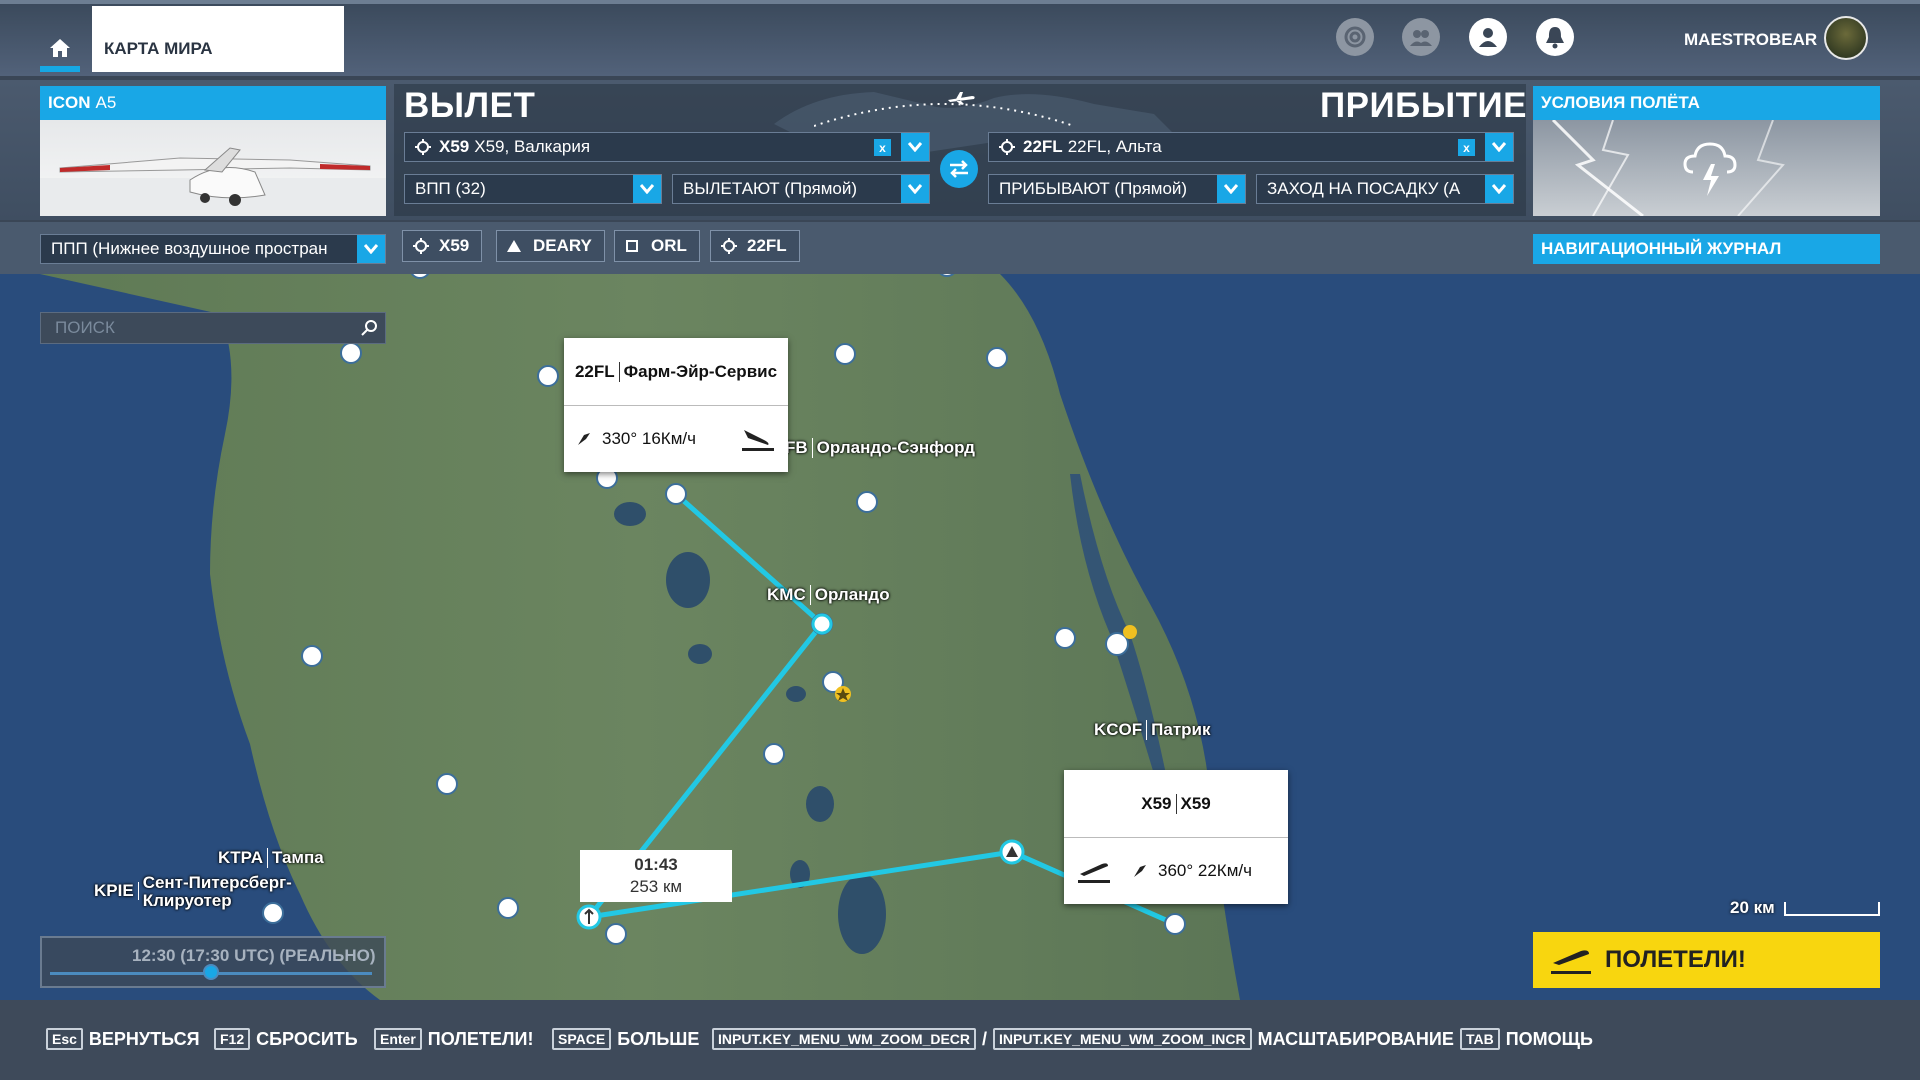  What do you see at coordinates (1710, 169) in the screenshot?
I see `thunderstorm-icon` at bounding box center [1710, 169].